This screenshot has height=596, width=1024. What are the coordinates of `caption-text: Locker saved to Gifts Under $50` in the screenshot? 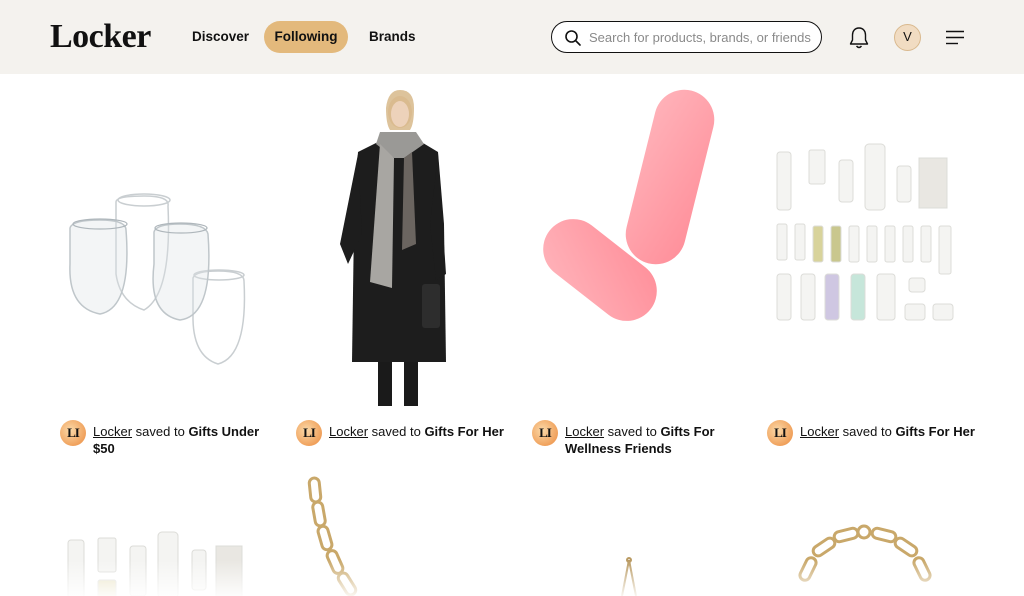 It's located at (176, 440).